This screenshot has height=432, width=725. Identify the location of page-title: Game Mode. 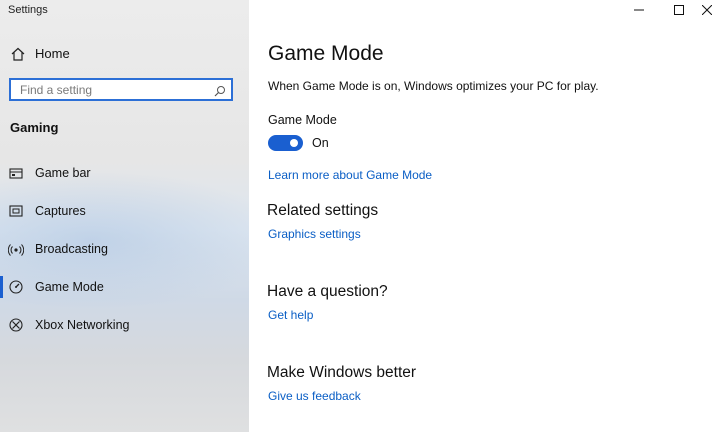
(326, 53).